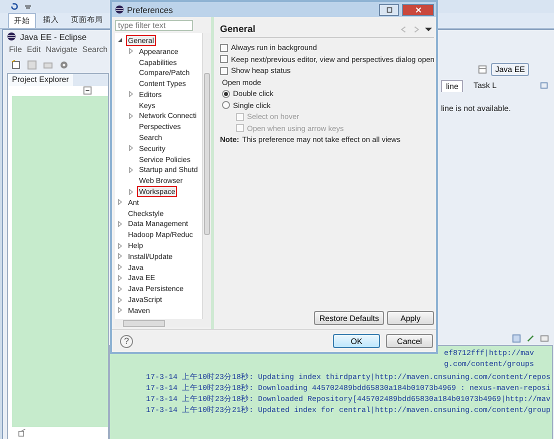  I want to click on dialog-button: Restore Defaults, so click(349, 318).